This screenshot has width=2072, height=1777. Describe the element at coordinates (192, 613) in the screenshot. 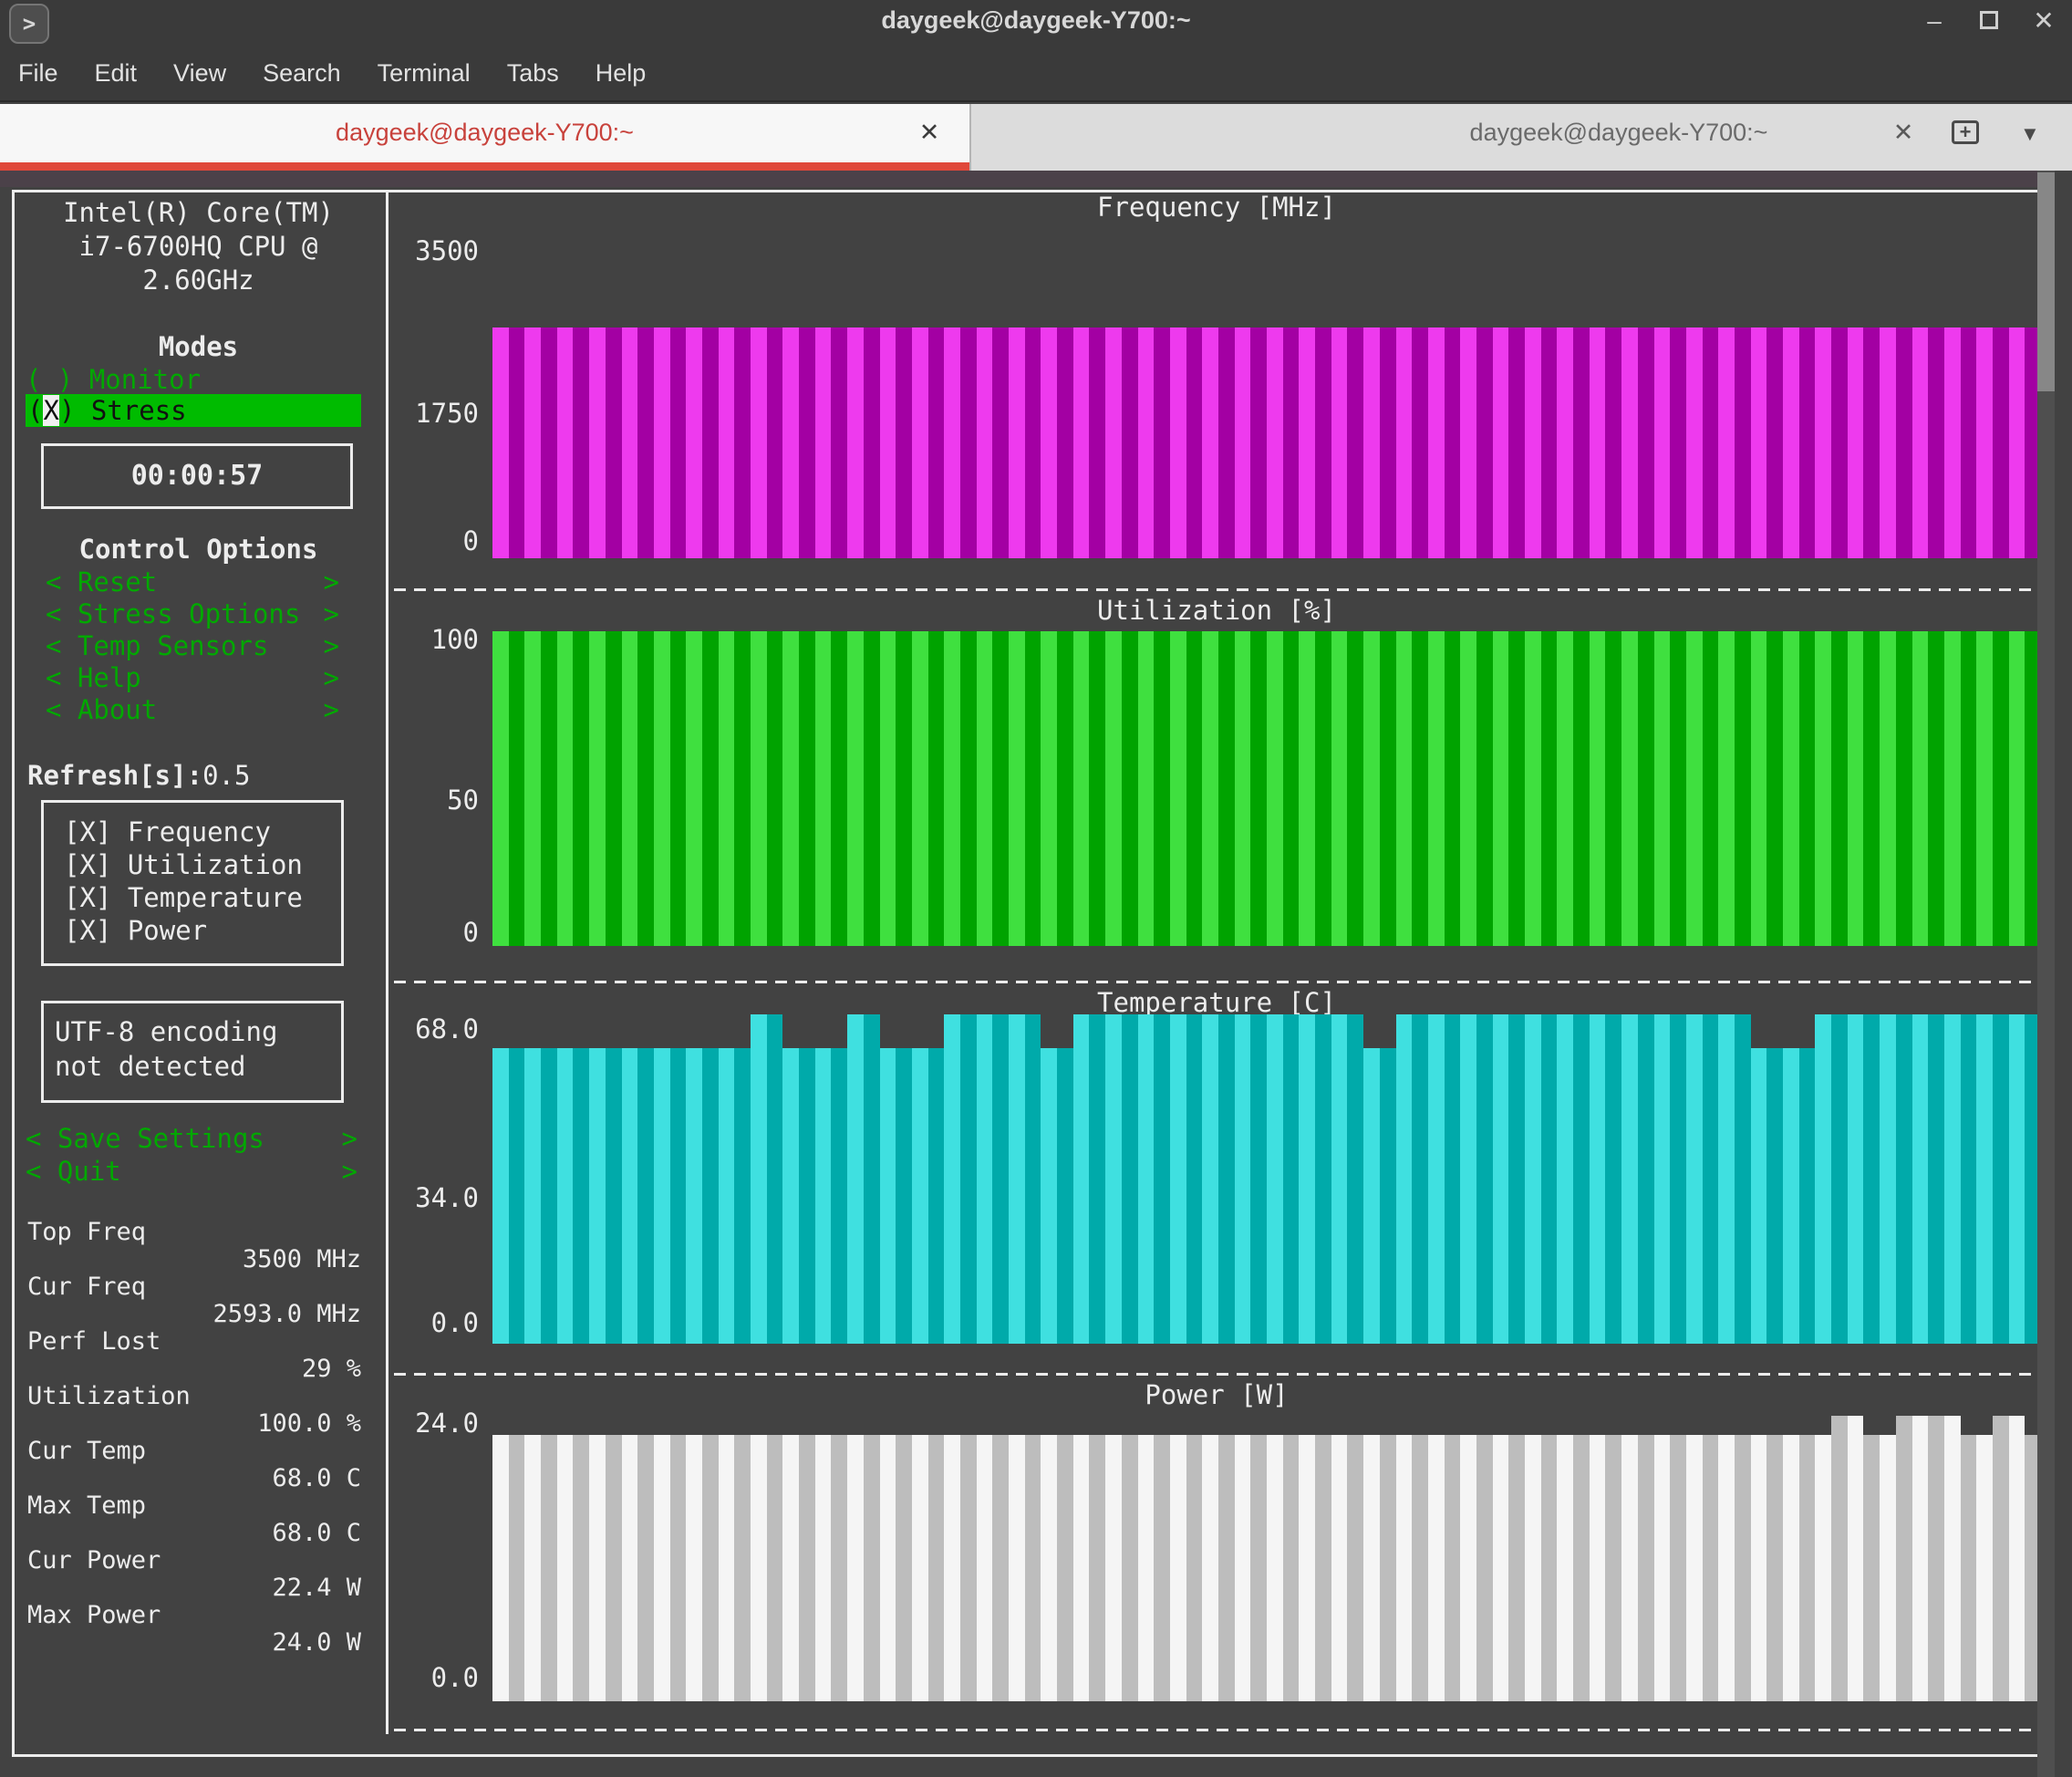

I see `control-option-stress-options: < Stress Options >` at that location.